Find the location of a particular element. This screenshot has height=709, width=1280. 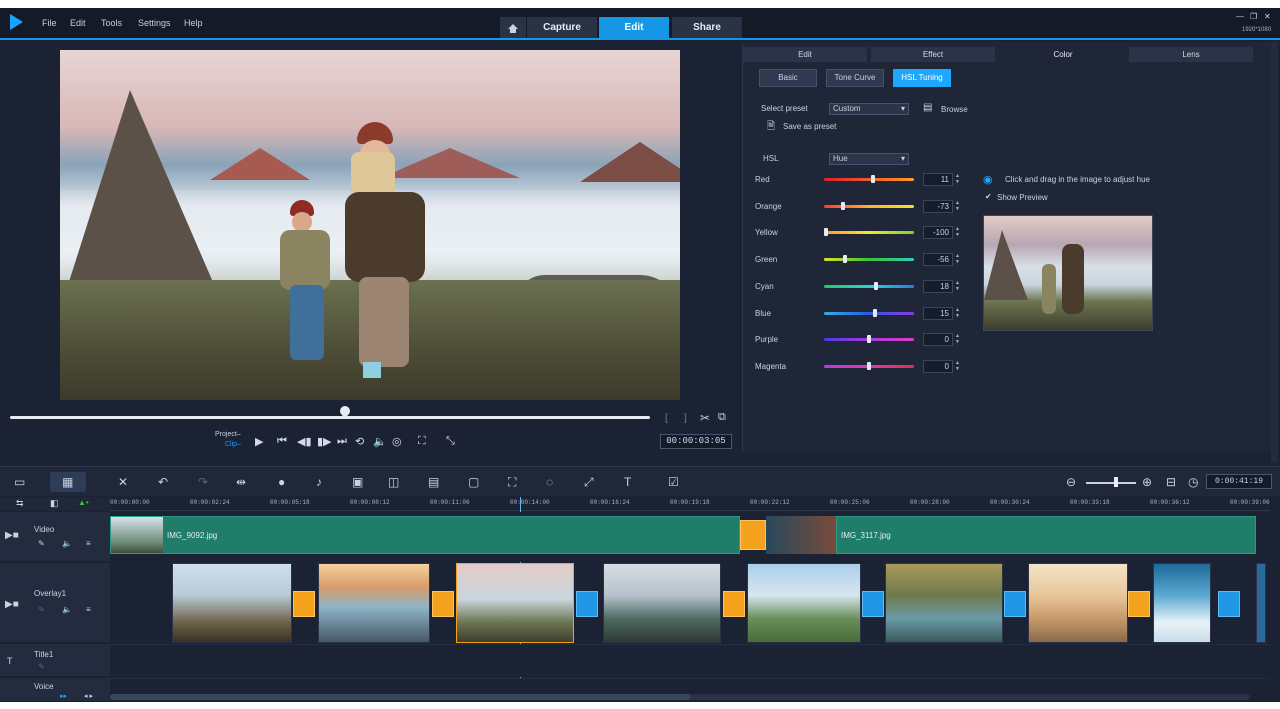

tools-icon: ✕ is located at coordinates (123, 482).